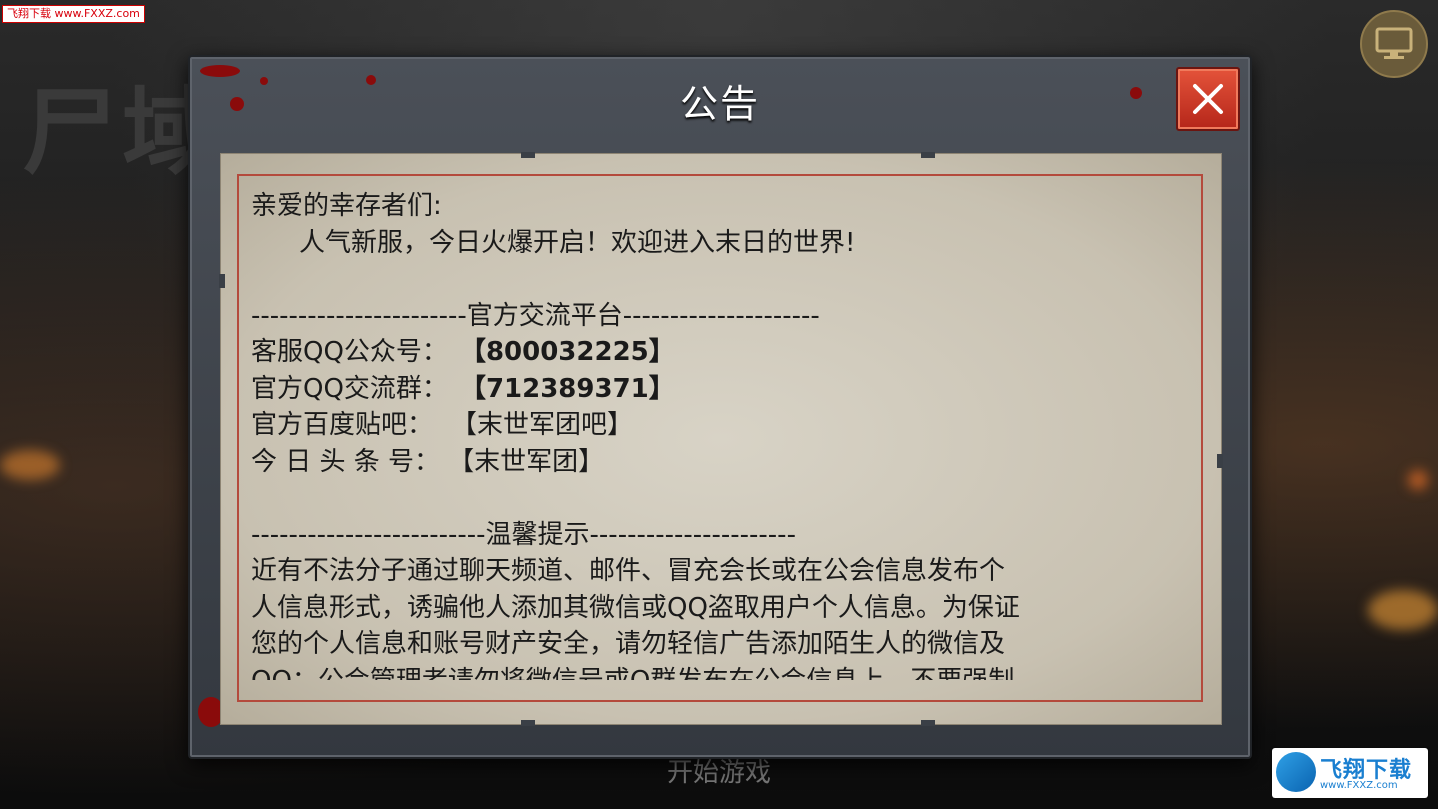  I want to click on contact-row: 官方QQ交流群： 【712389371】, so click(724, 389).